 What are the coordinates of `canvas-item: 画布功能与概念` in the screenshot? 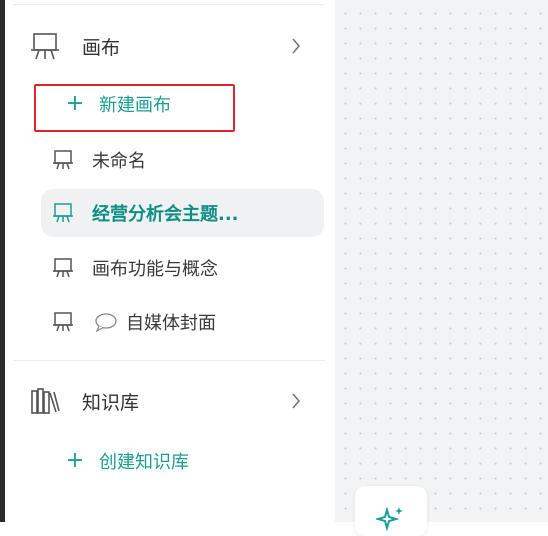 It's located at (135, 268).